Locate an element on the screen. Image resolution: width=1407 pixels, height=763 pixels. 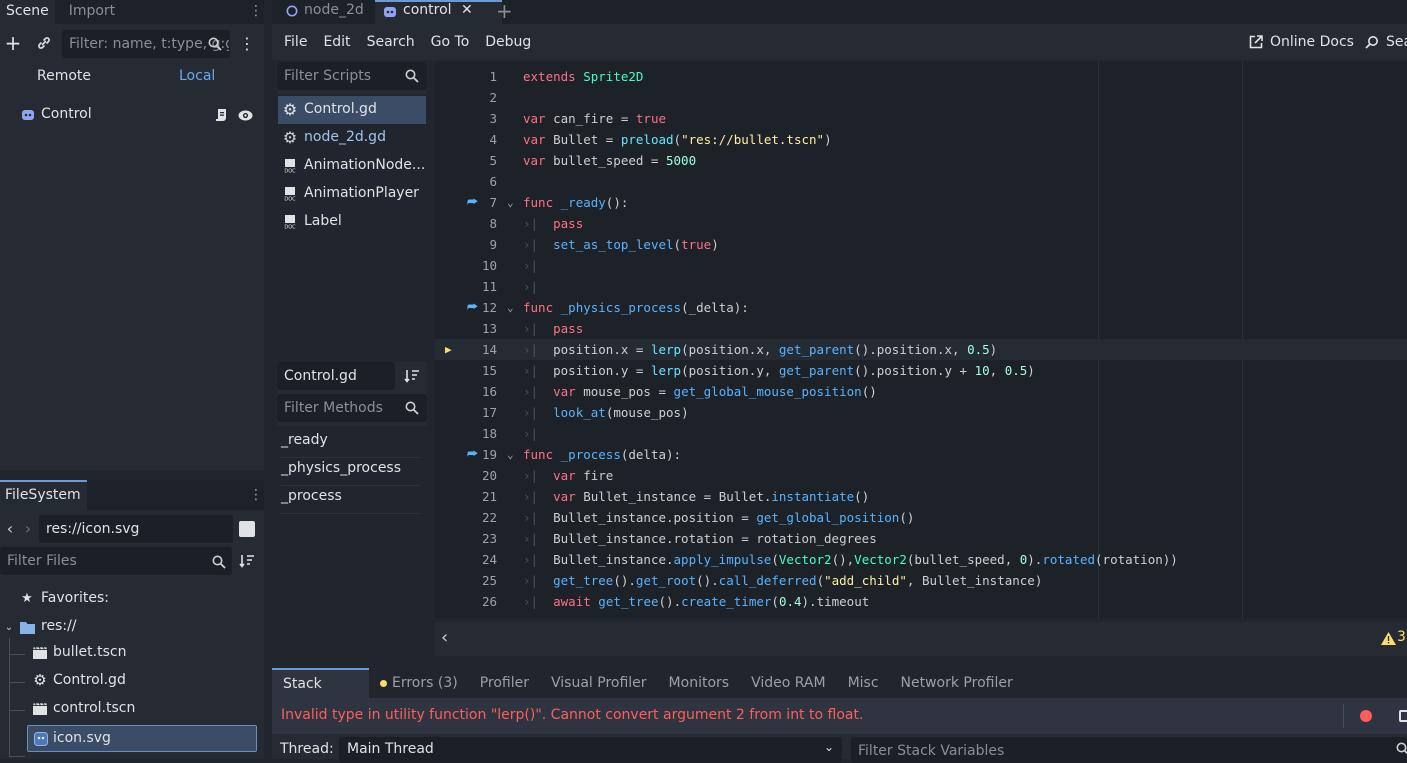
line-number: 26 is located at coordinates (467, 601).